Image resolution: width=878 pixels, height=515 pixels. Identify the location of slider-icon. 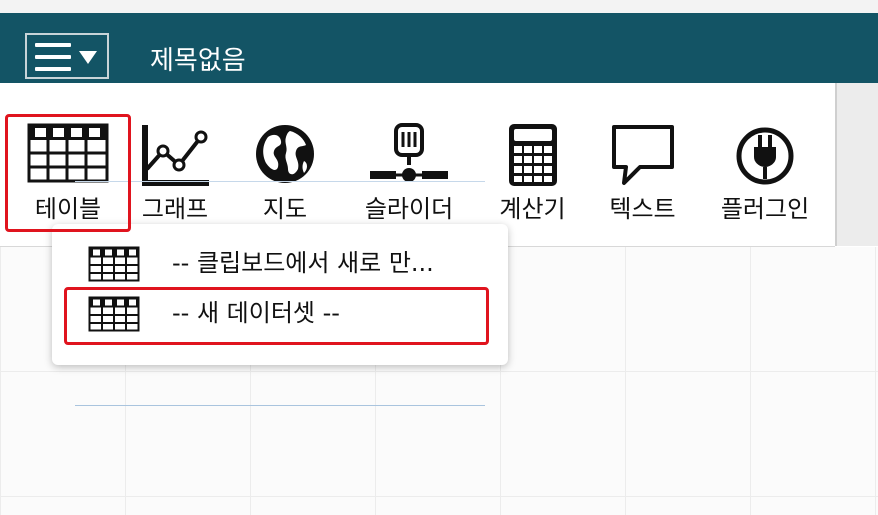
(409, 152).